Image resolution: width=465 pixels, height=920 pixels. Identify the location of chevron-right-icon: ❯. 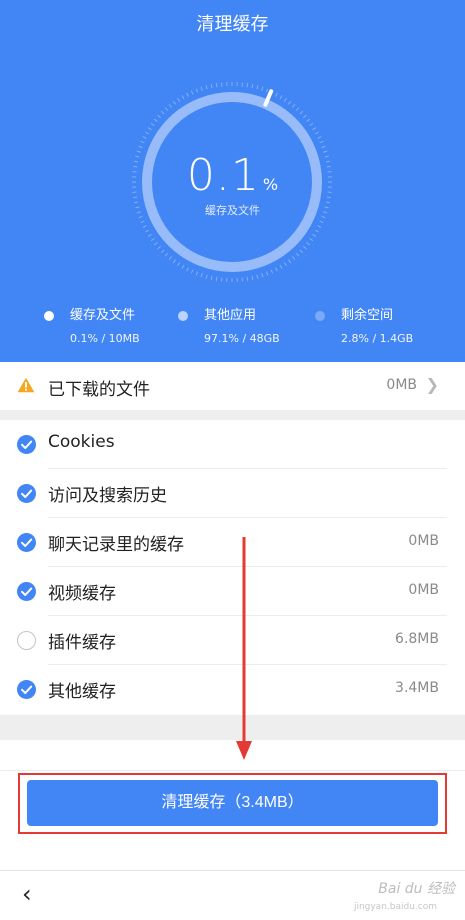
(432, 384).